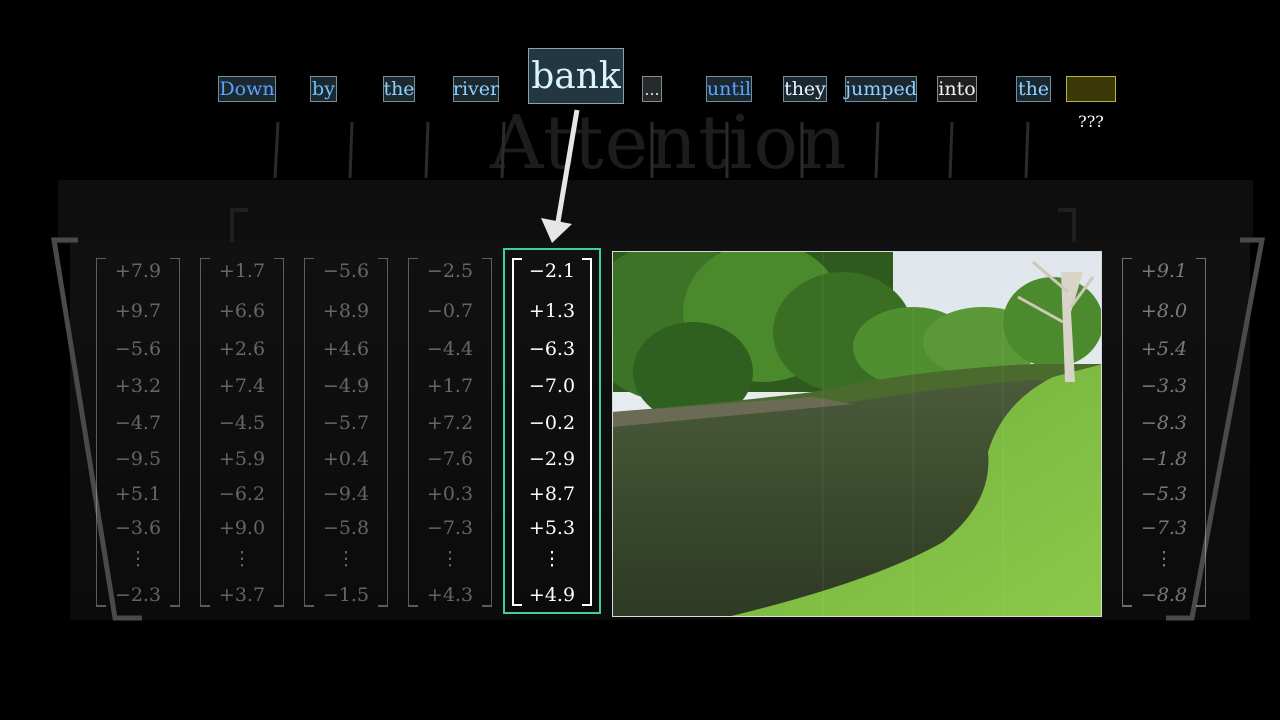  What do you see at coordinates (1164, 349) in the screenshot?
I see `embedding-value: +5.4` at bounding box center [1164, 349].